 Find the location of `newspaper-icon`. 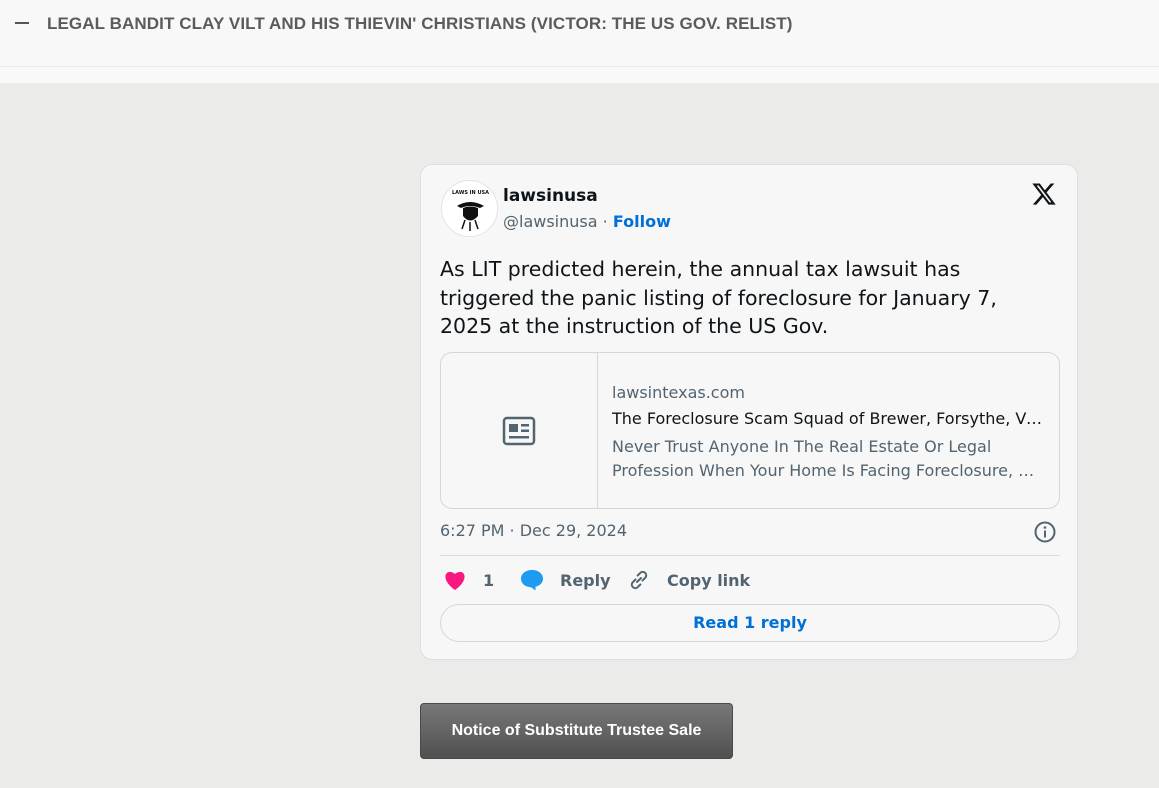

newspaper-icon is located at coordinates (519, 431).